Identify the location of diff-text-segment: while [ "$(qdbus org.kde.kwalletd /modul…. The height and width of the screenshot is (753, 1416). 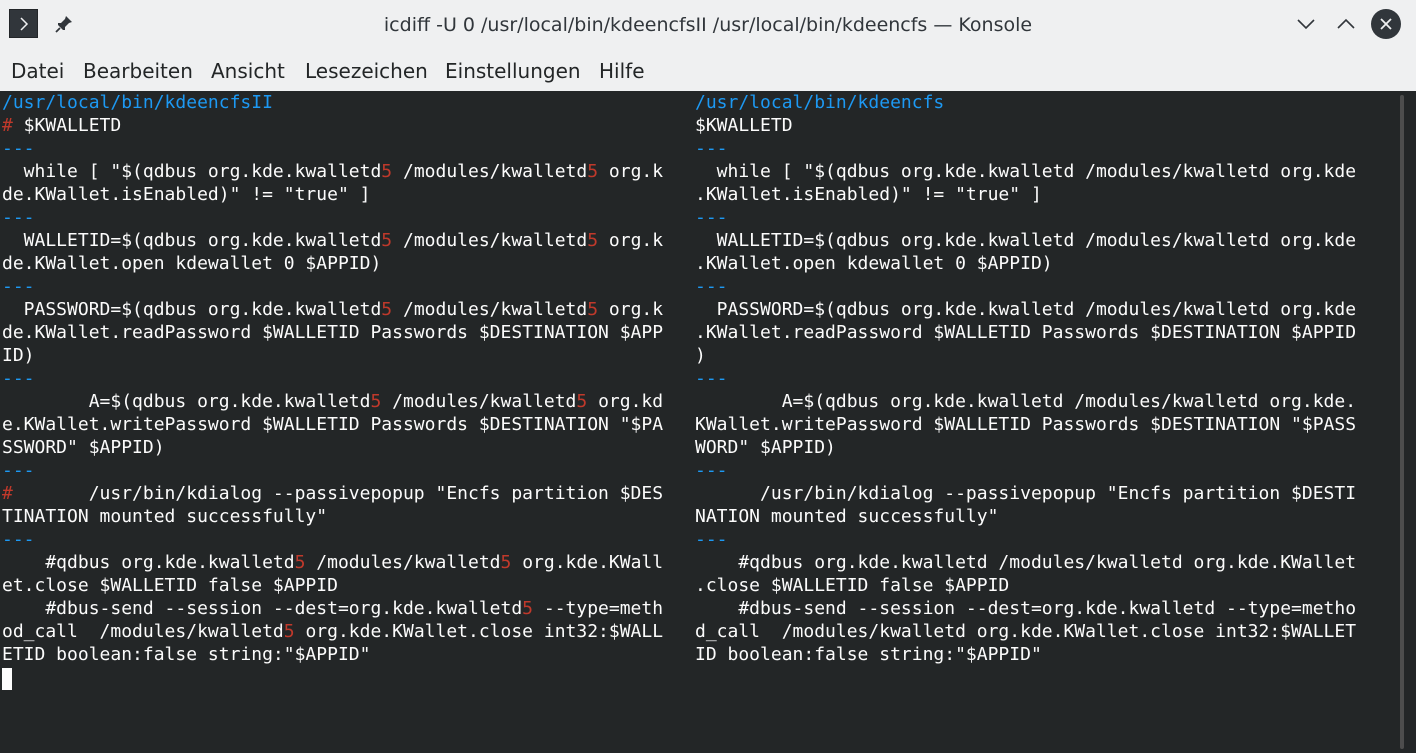
(1026, 171).